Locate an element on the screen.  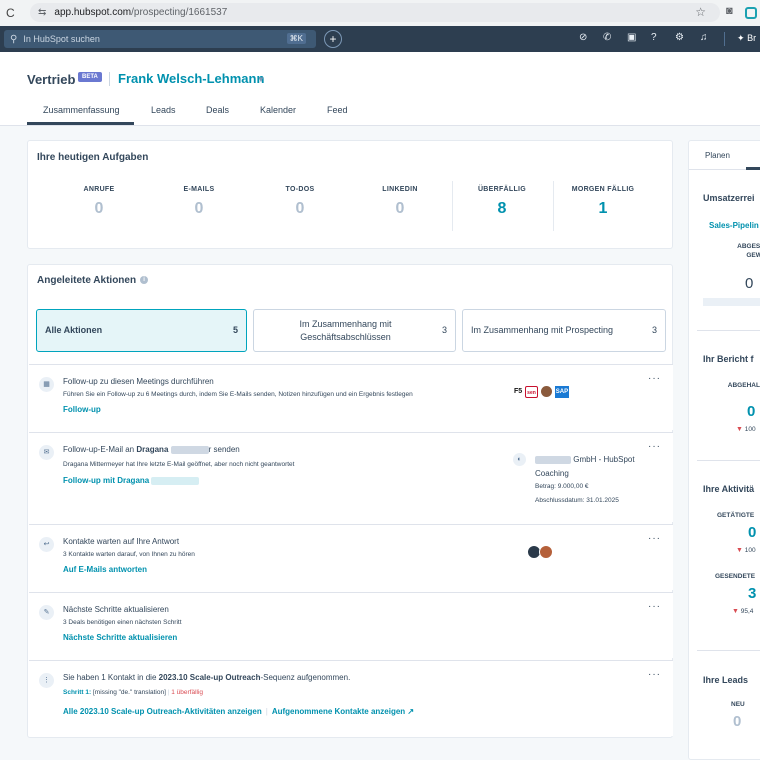
site-settings-icon: ⇆ is located at coordinates (42, 12).